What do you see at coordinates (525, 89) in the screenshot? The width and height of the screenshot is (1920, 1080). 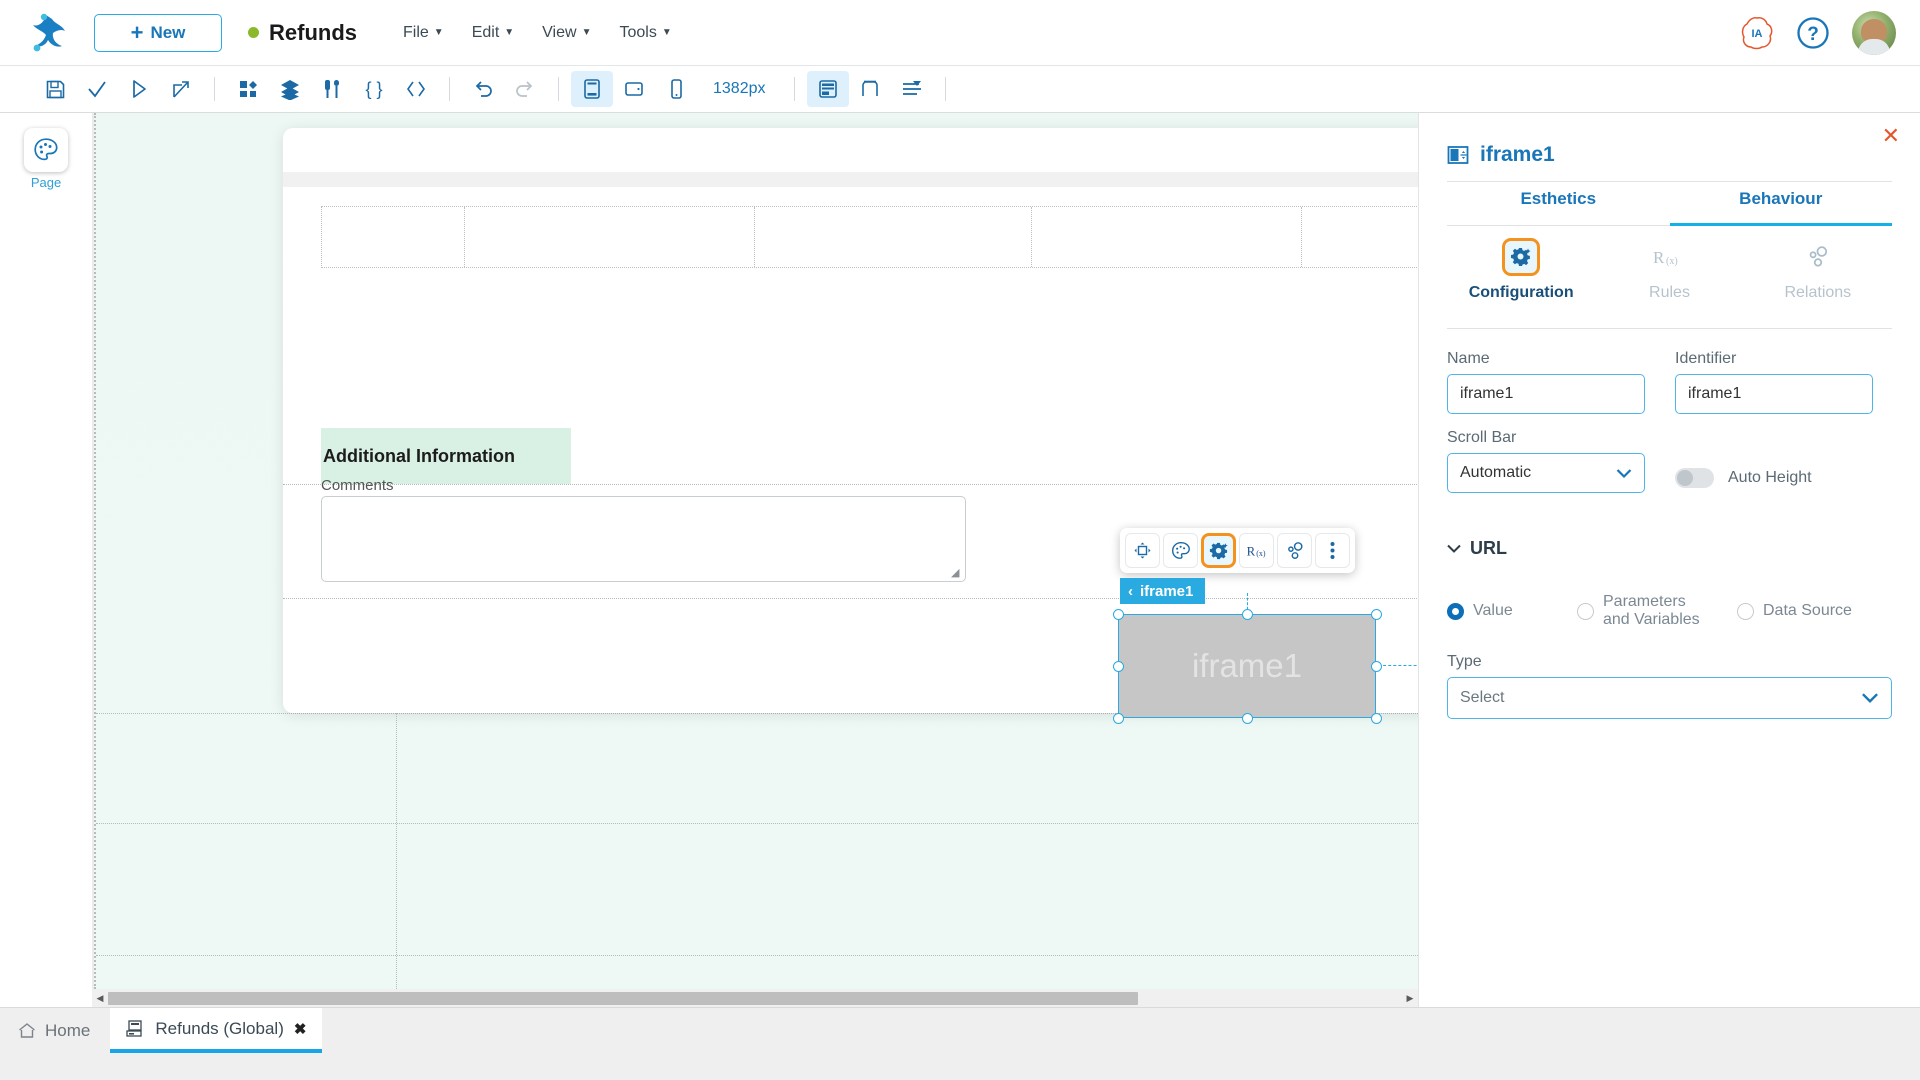 I see `redo-icon` at bounding box center [525, 89].